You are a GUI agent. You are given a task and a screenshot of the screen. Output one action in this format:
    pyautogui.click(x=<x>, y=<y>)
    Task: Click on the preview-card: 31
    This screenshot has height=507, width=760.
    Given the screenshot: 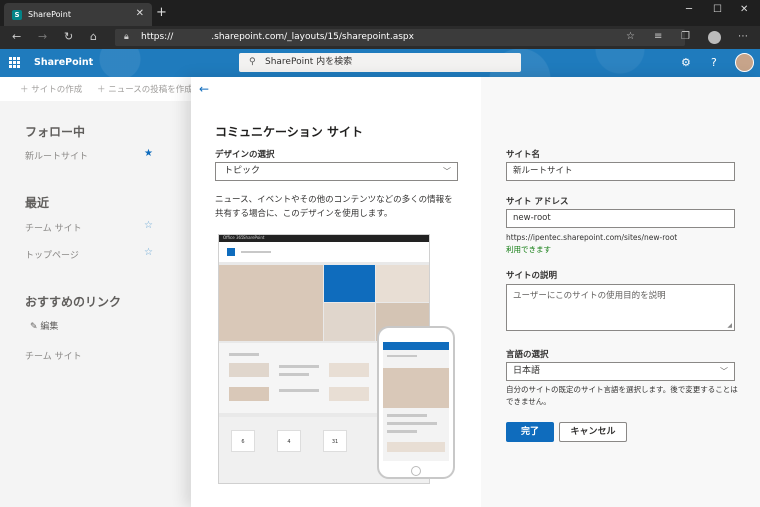 What is the action you would take?
    pyautogui.click(x=335, y=441)
    